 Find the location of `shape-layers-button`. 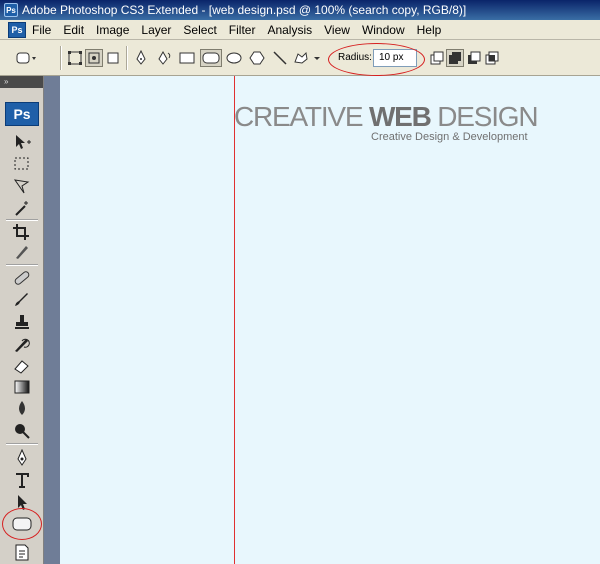

shape-layers-button is located at coordinates (75, 58).